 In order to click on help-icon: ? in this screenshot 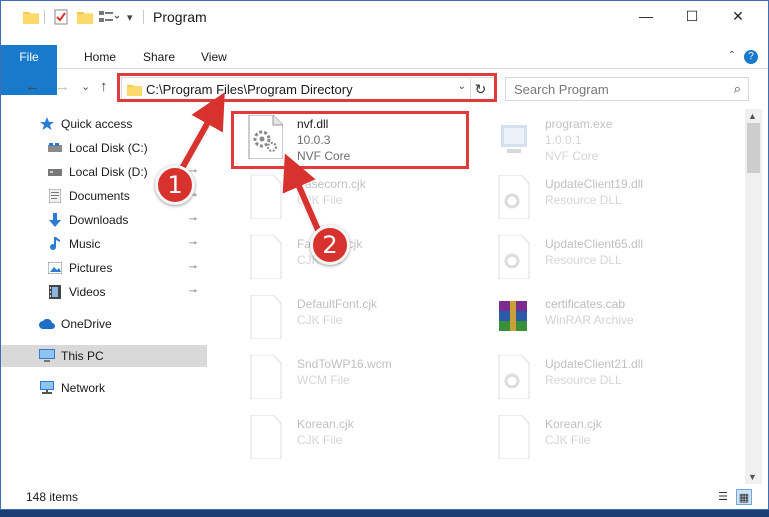, I will do `click(751, 57)`.